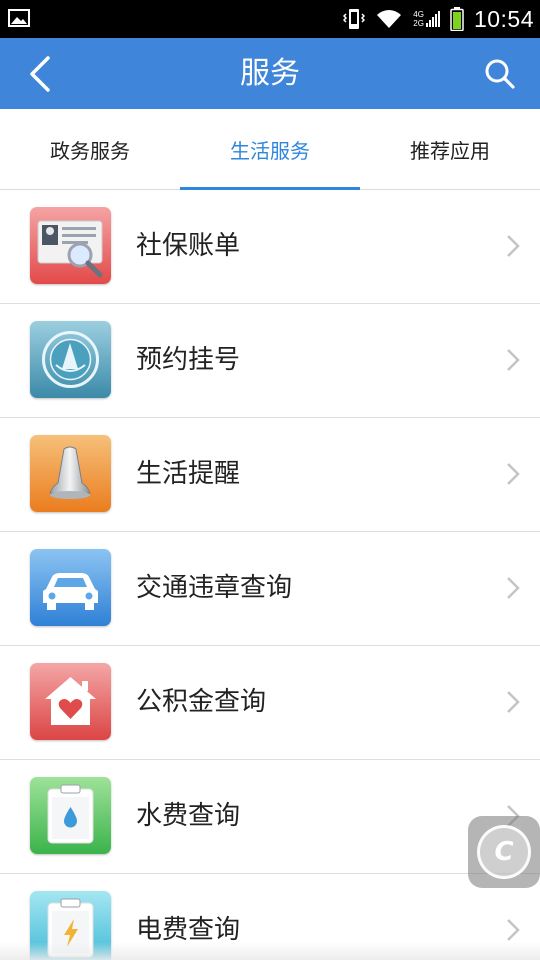 This screenshot has width=540, height=960. Describe the element at coordinates (70, 701) in the screenshot. I see `house-heart-icon` at that location.